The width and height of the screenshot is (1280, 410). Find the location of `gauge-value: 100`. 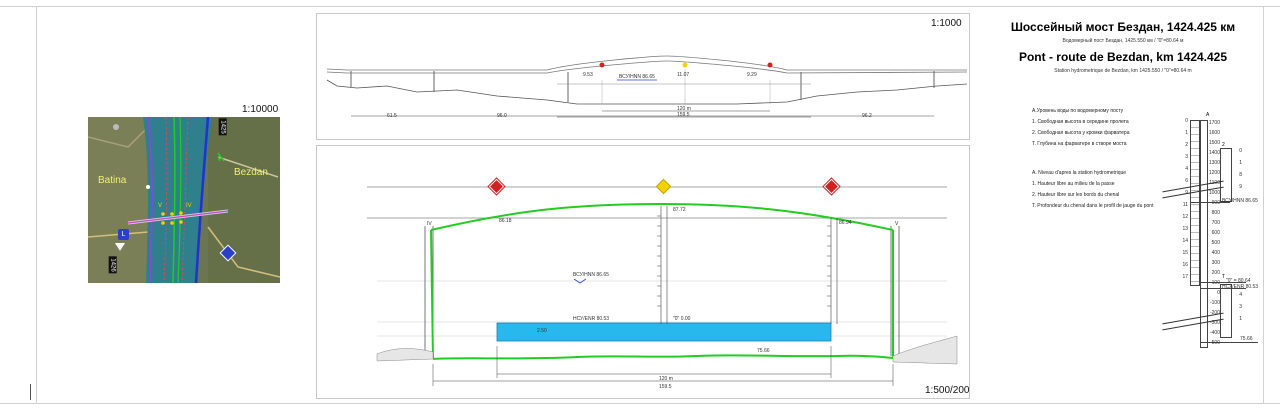

gauge-value: 100 is located at coordinates (1215, 283).